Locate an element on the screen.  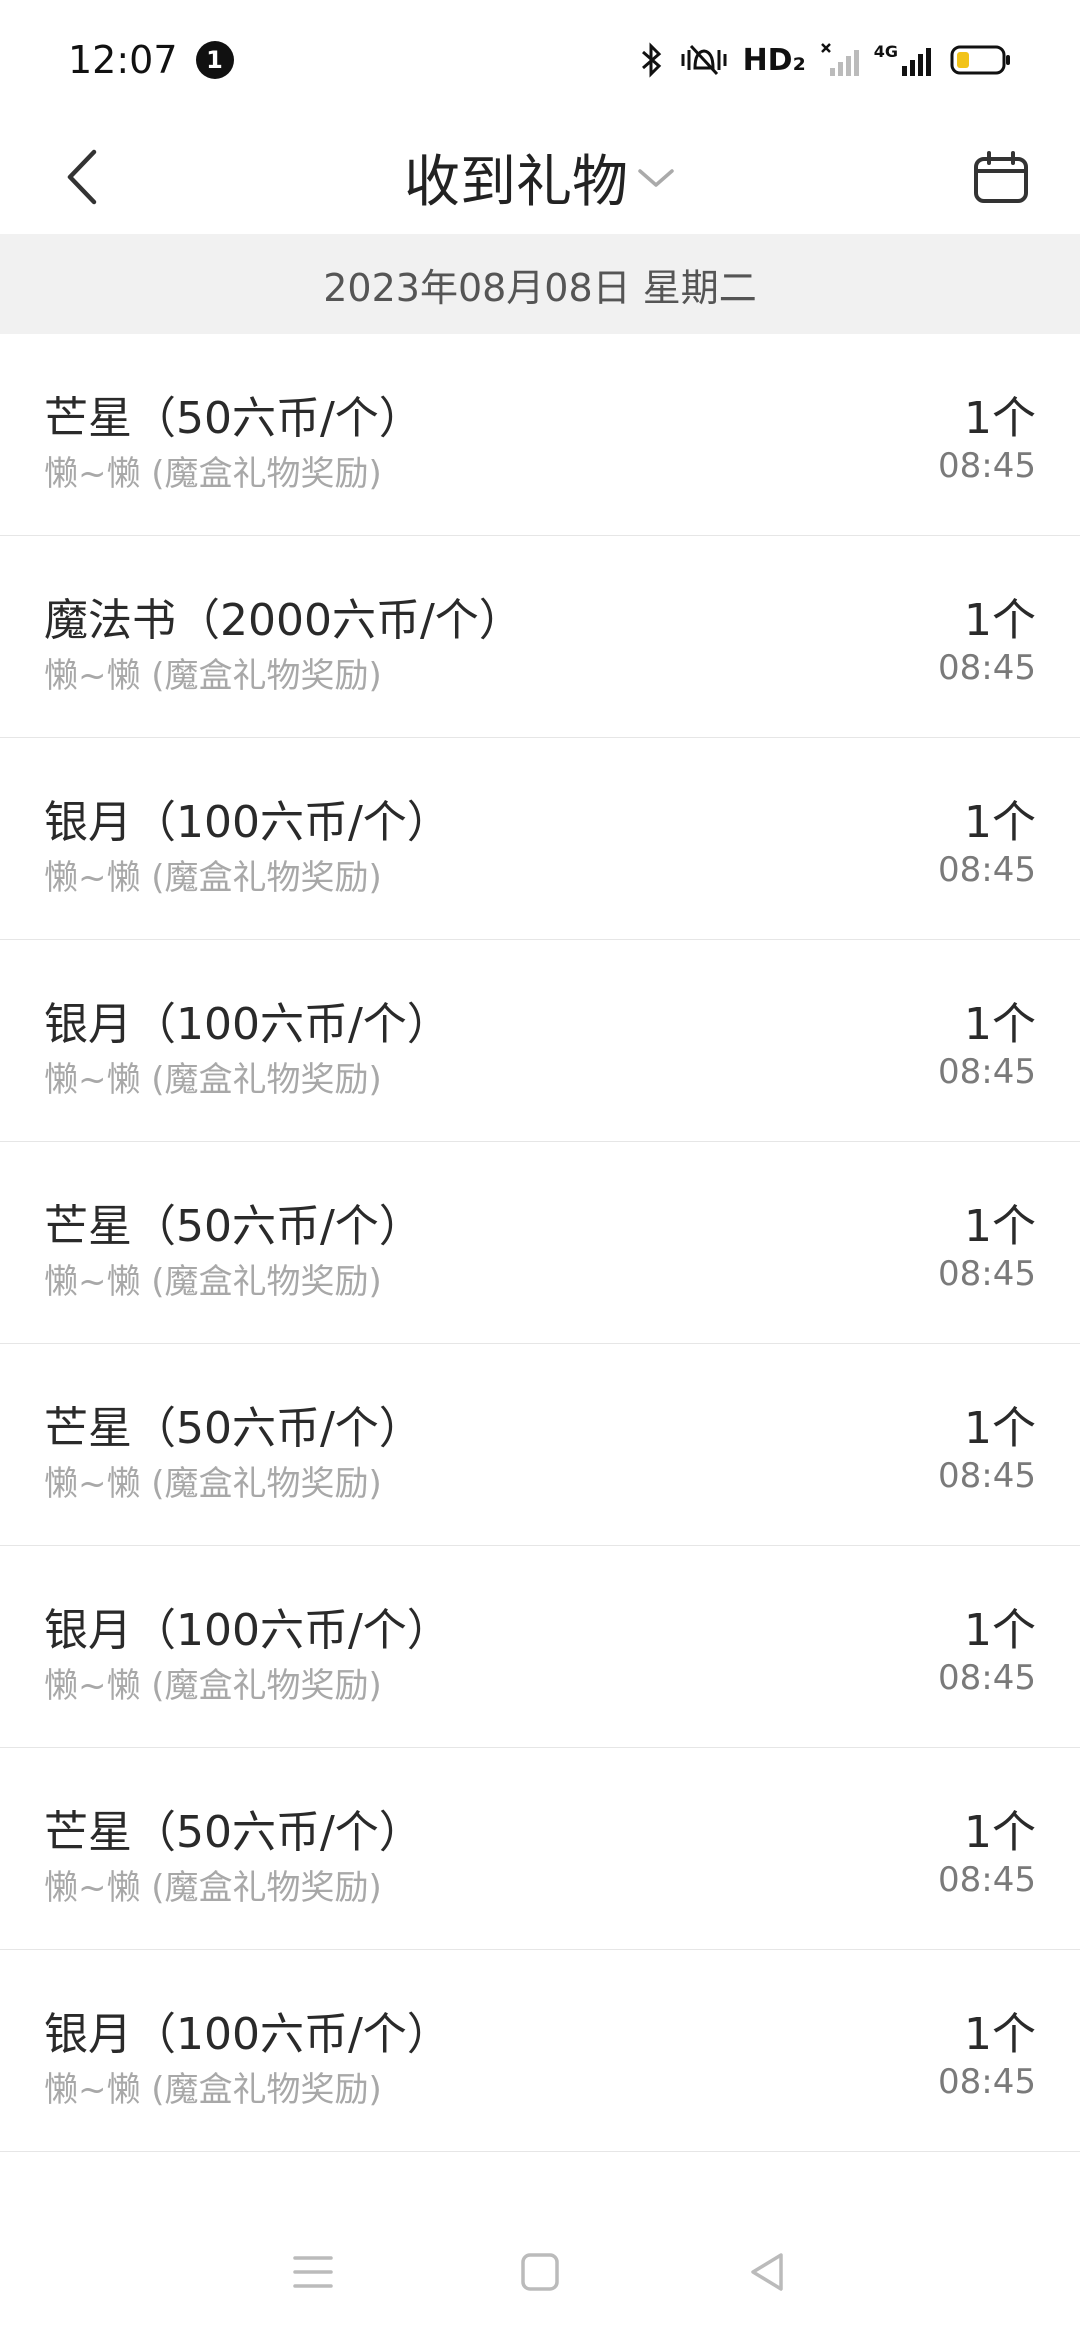
back-button is located at coordinates (82, 177).